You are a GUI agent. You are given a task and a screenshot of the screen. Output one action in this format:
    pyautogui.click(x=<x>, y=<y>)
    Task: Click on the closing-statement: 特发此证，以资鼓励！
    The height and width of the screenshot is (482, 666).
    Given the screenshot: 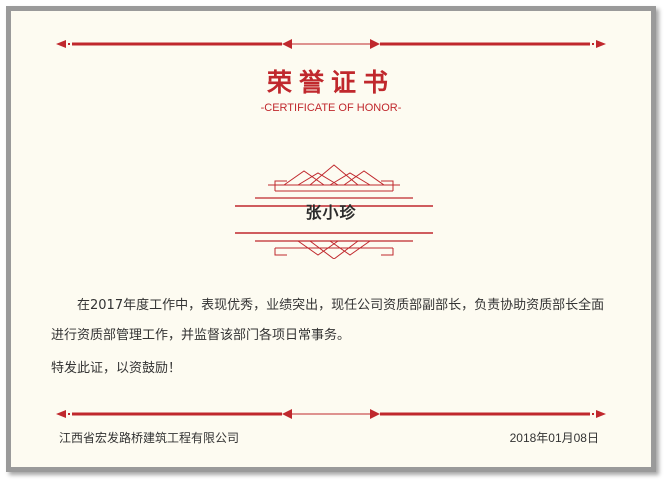 What is the action you would take?
    pyautogui.click(x=116, y=368)
    